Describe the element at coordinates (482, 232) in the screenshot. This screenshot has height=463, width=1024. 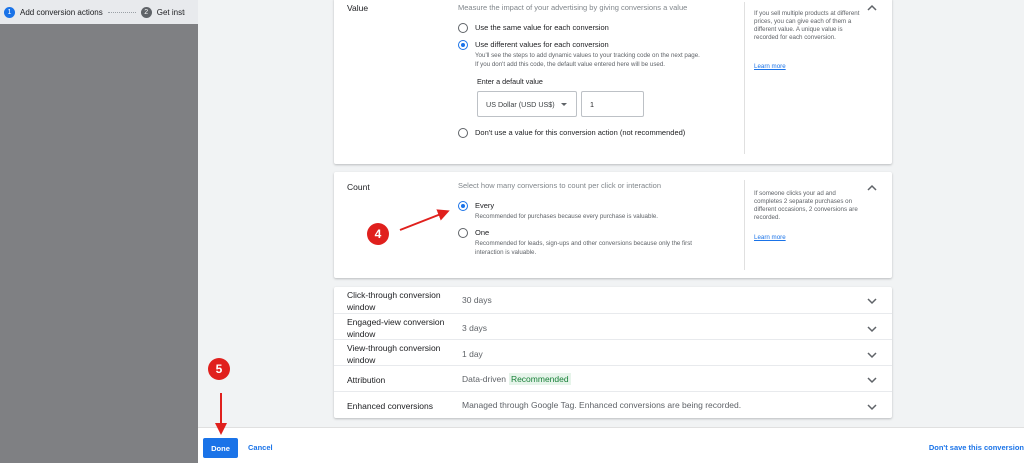
I see `option-label: One` at that location.